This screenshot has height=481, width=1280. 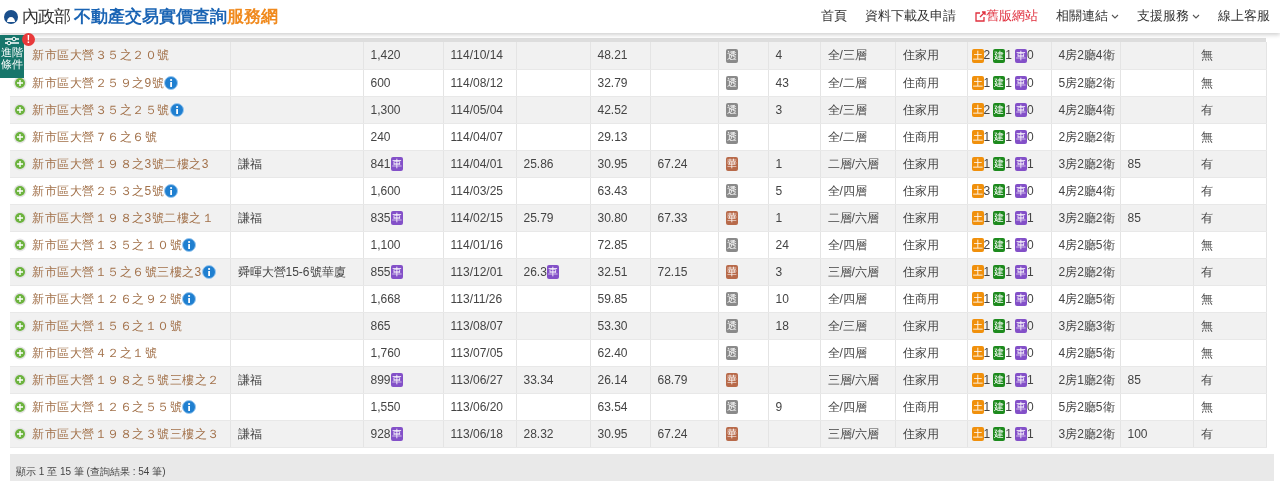 I want to click on nav-dropdown: 相關連結, so click(x=1087, y=16).